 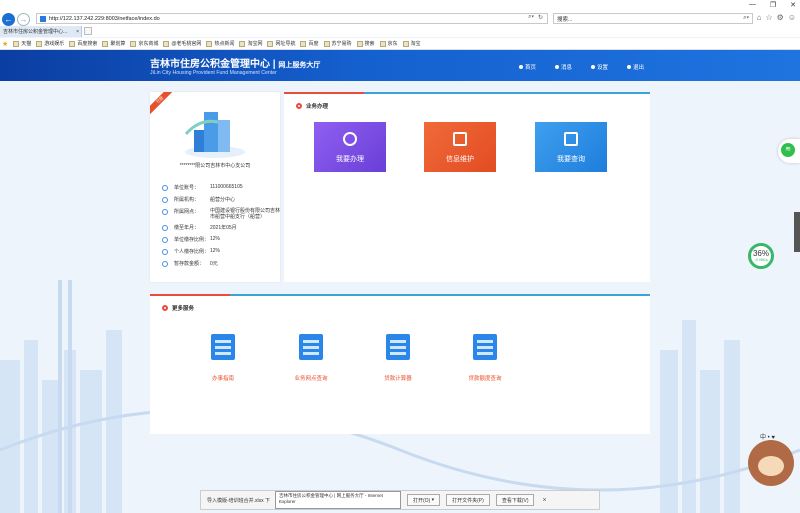 I want to click on network-gauge: 36% ↑0.08K/s, so click(x=761, y=256).